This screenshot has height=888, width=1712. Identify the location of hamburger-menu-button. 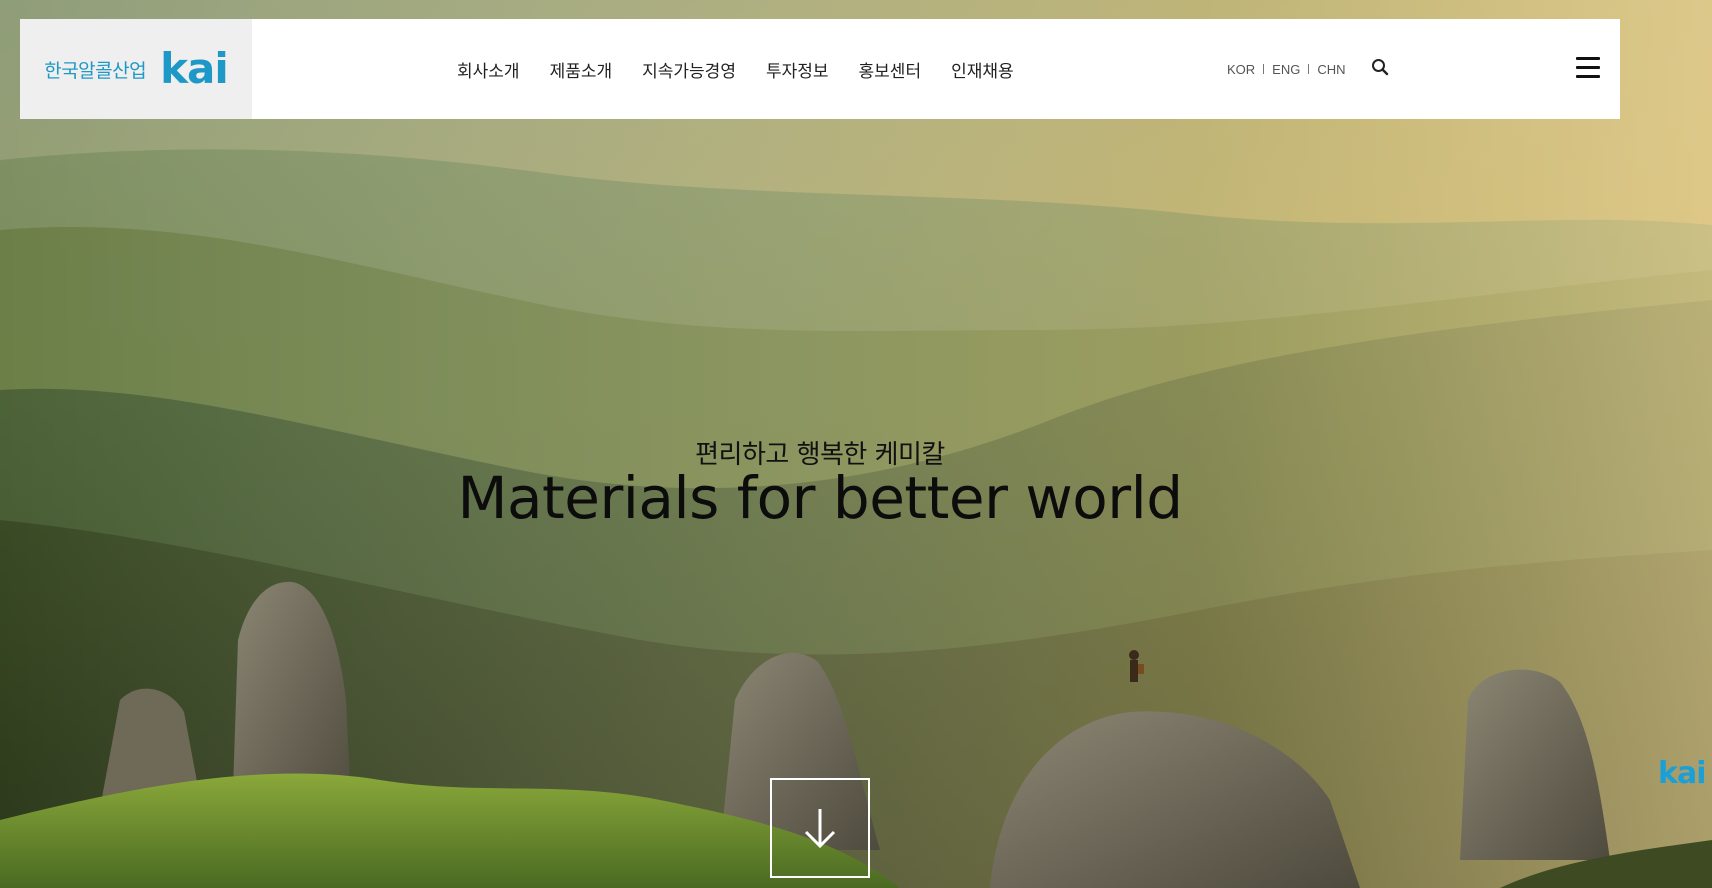
(1588, 69).